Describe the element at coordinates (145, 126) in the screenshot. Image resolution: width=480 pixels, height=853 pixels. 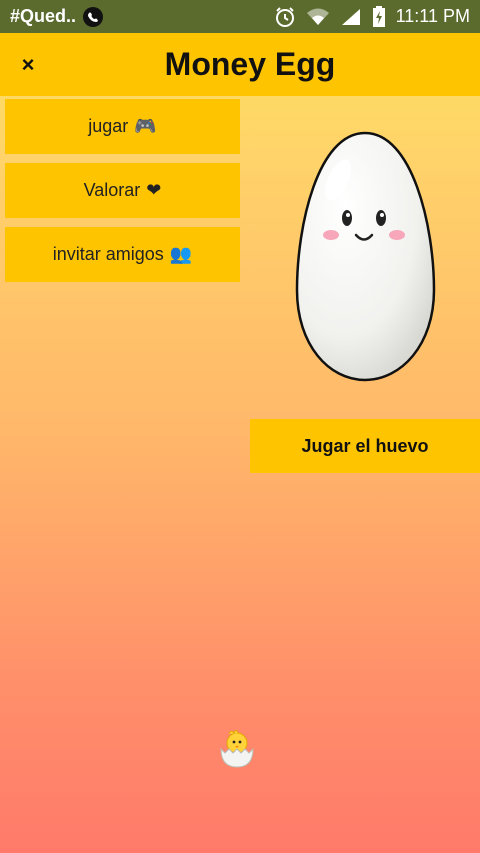
I see `gamepad-icon: 🎮` at that location.